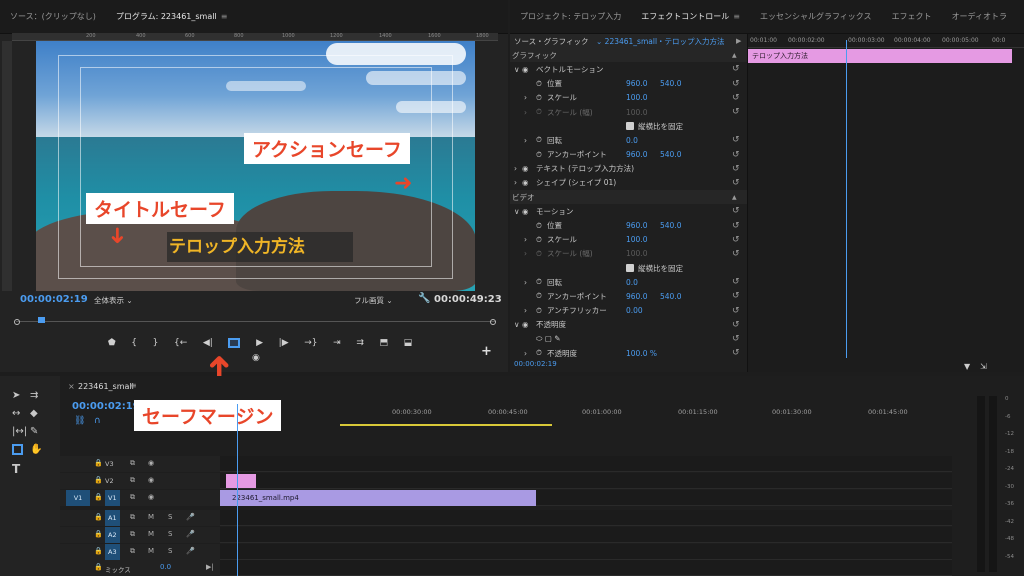 This screenshot has height=576, width=1024. What do you see at coordinates (628, 197) in the screenshot?
I see `effect-section-header: ビデオ ▲` at bounding box center [628, 197].